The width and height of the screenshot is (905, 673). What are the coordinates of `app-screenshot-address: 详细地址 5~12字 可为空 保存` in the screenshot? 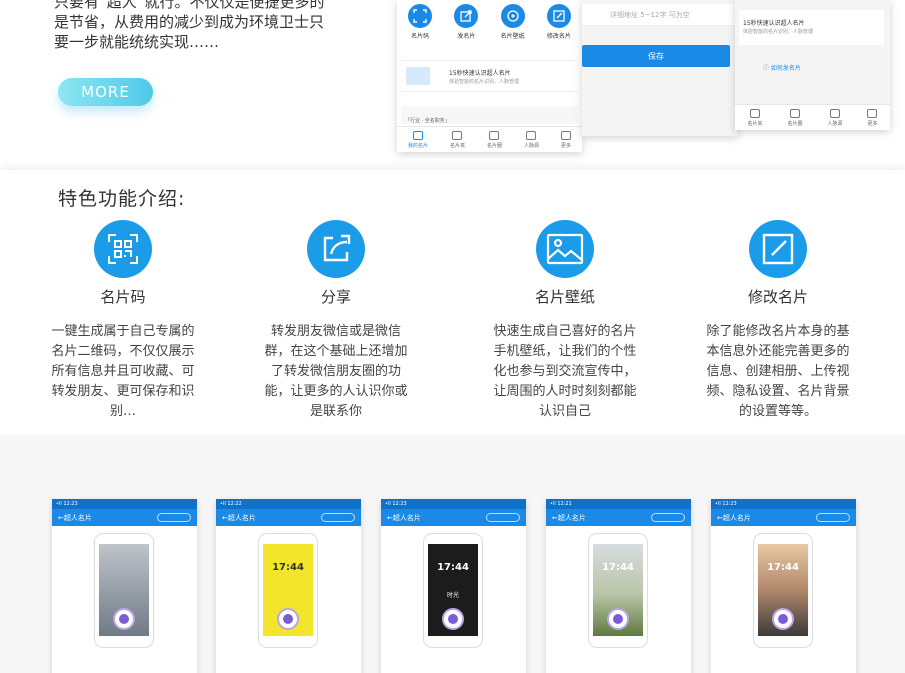 It's located at (660, 68).